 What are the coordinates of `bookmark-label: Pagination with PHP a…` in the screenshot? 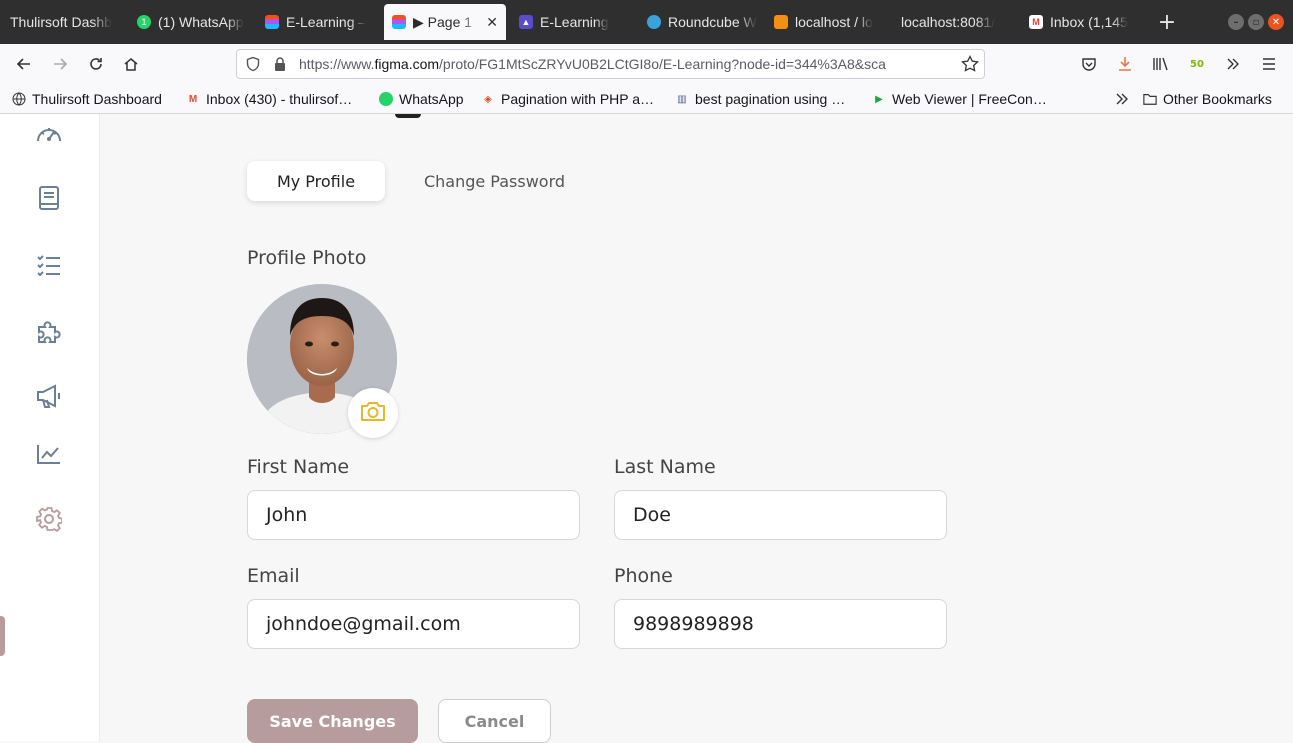 It's located at (578, 99).